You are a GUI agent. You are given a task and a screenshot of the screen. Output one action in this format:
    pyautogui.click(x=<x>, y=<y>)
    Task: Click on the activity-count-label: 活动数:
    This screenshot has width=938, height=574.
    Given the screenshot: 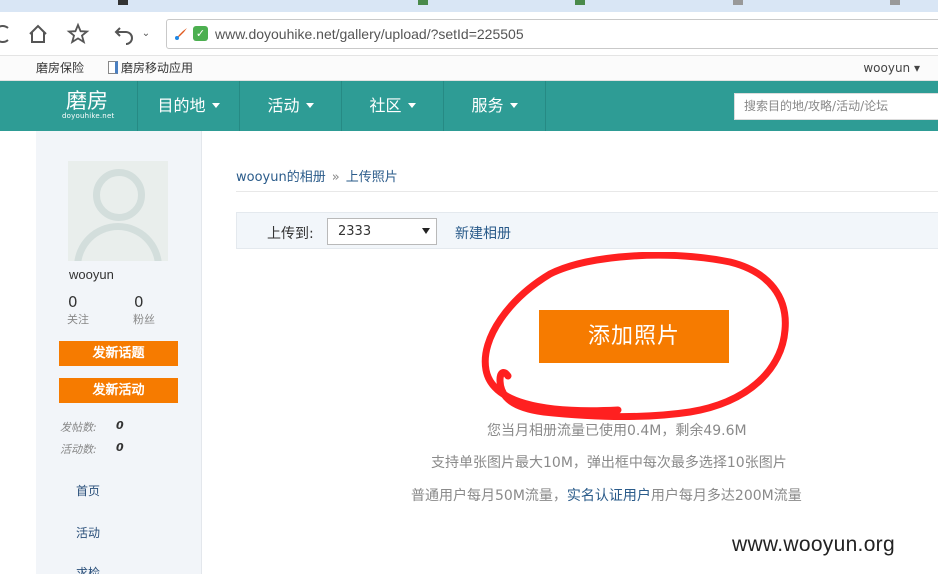 What is the action you would take?
    pyautogui.click(x=78, y=449)
    